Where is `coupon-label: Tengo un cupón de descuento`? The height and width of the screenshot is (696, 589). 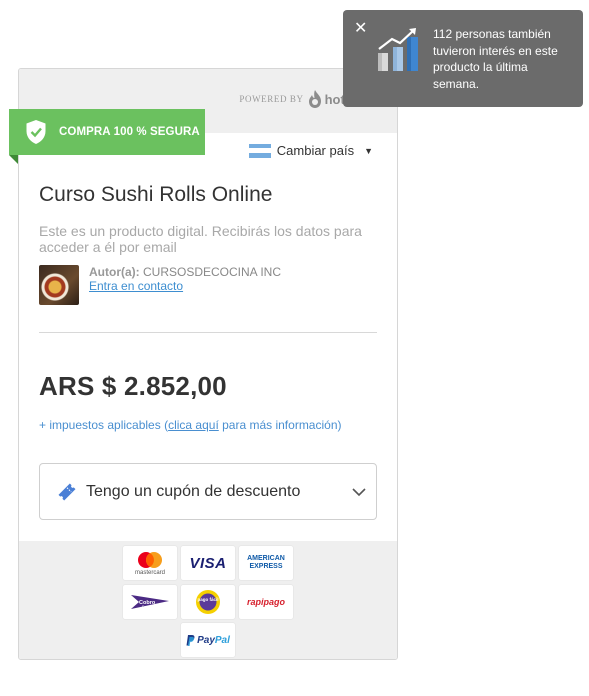
coupon-label: Tengo un cupón de descuento is located at coordinates (193, 491).